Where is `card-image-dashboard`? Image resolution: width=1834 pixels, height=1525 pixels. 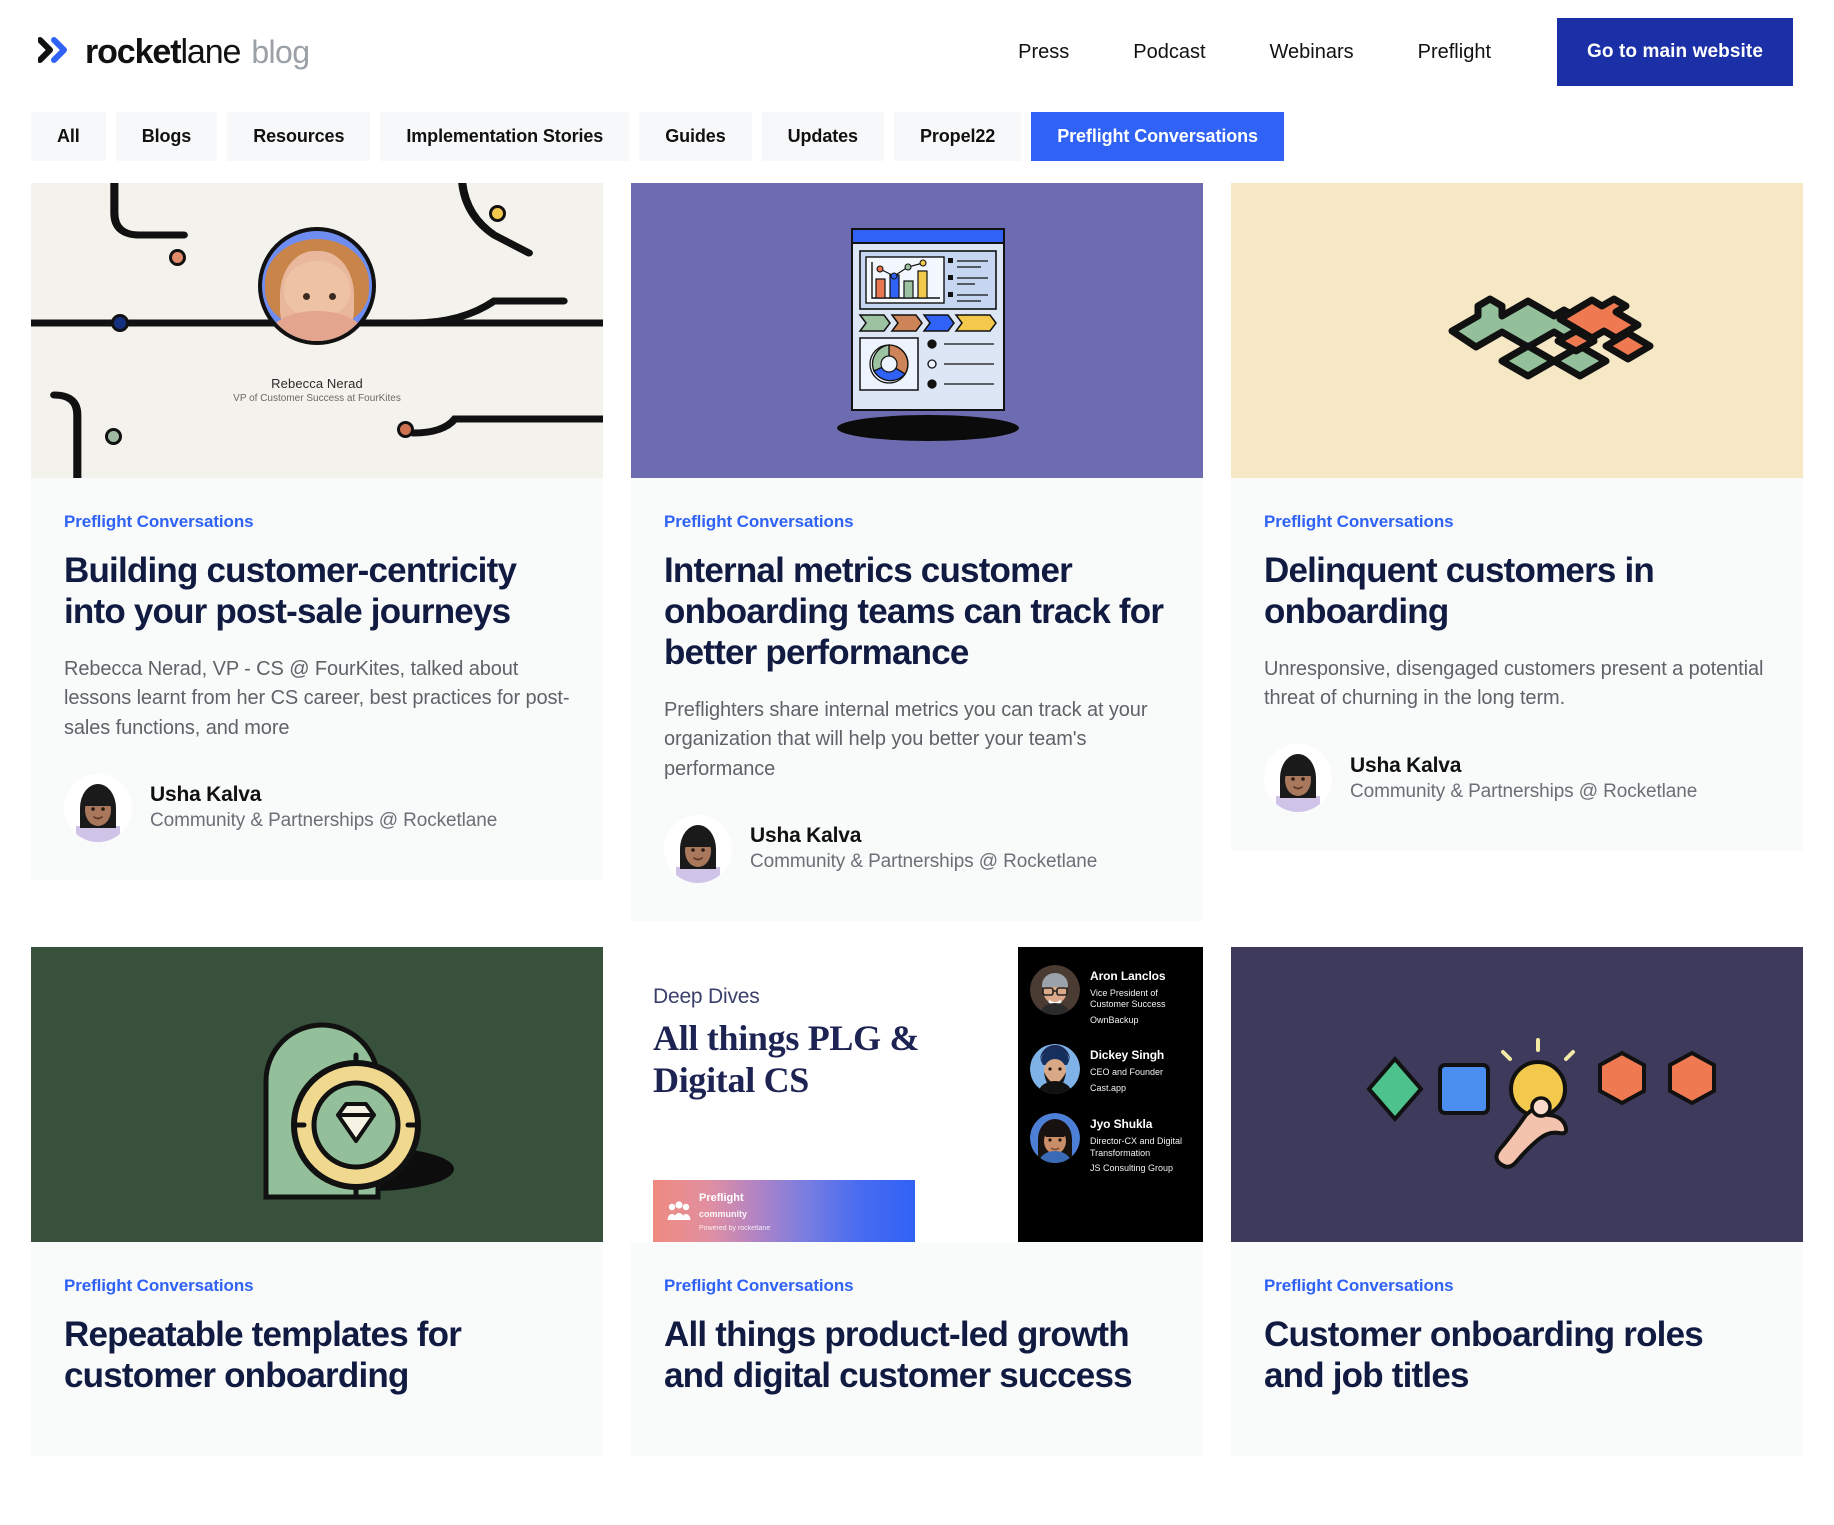
card-image-dashboard is located at coordinates (917, 330).